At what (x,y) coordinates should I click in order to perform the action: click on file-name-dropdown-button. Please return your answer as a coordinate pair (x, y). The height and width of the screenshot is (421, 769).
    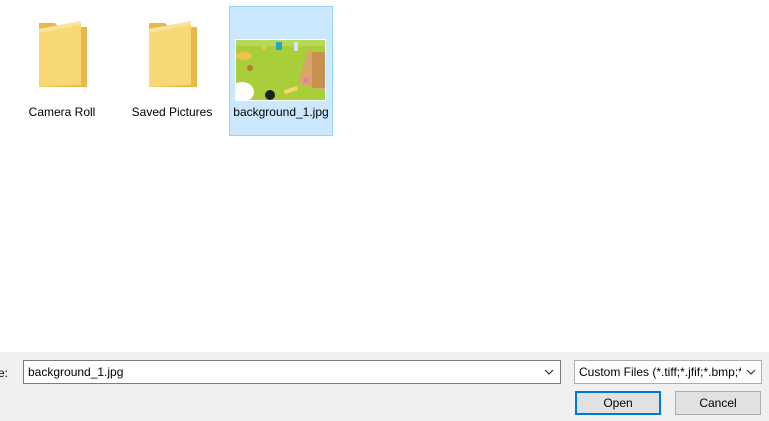
    Looking at the image, I should click on (549, 372).